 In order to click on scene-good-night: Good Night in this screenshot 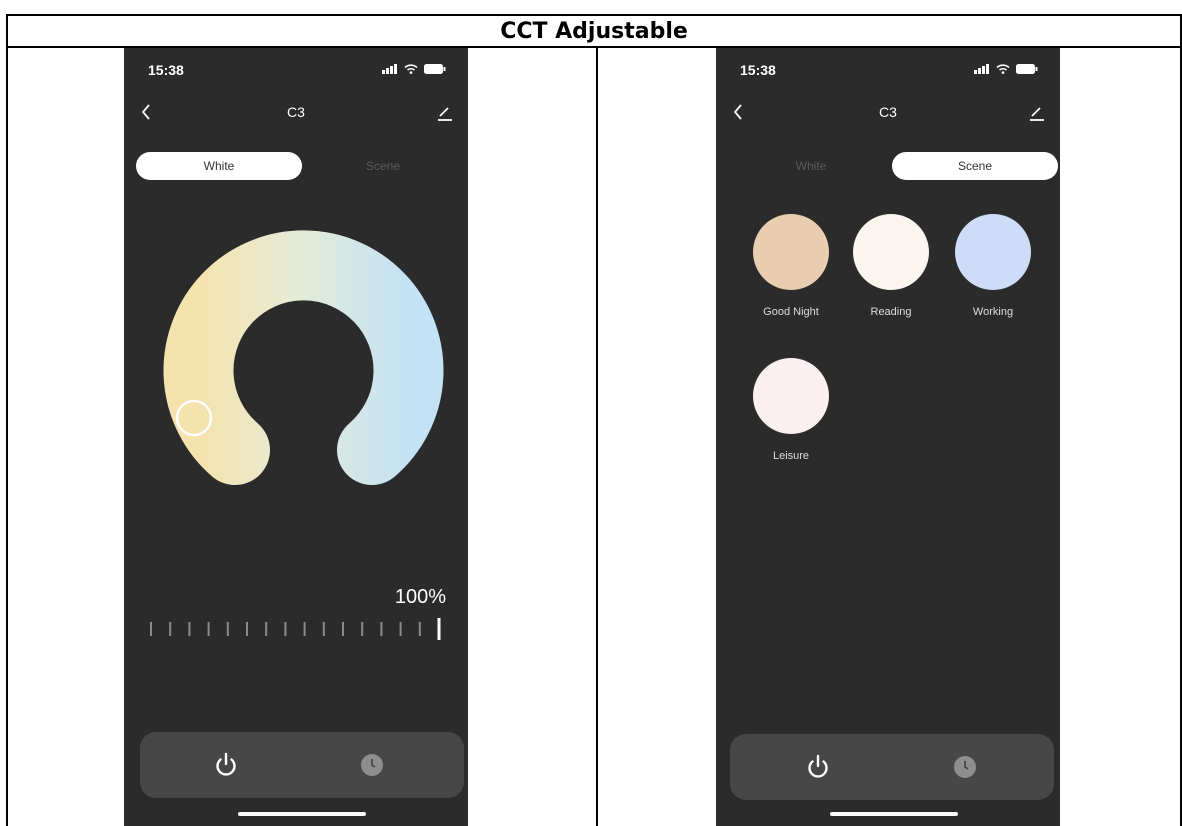, I will do `click(791, 266)`.